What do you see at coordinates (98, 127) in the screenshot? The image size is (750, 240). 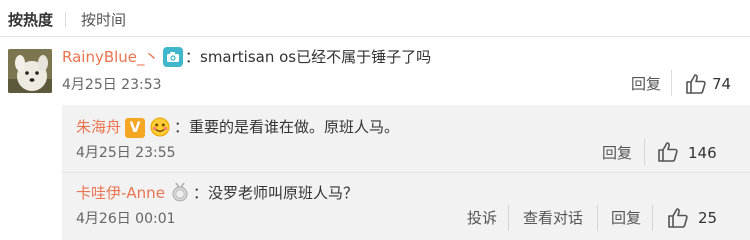 I see `reply-1-username: 朱海舟` at bounding box center [98, 127].